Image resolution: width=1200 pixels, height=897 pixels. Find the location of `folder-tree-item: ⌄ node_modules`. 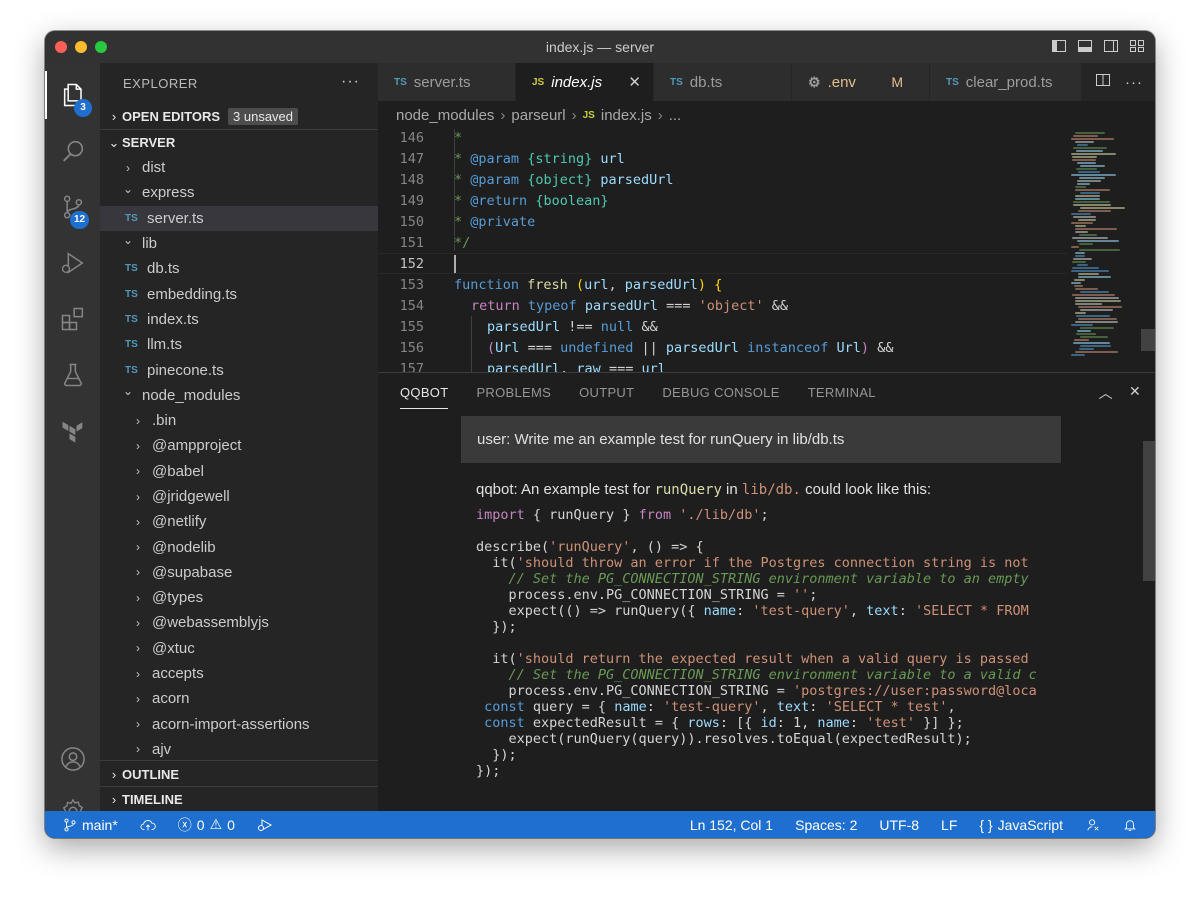

folder-tree-item: ⌄ node_modules is located at coordinates (239, 395).